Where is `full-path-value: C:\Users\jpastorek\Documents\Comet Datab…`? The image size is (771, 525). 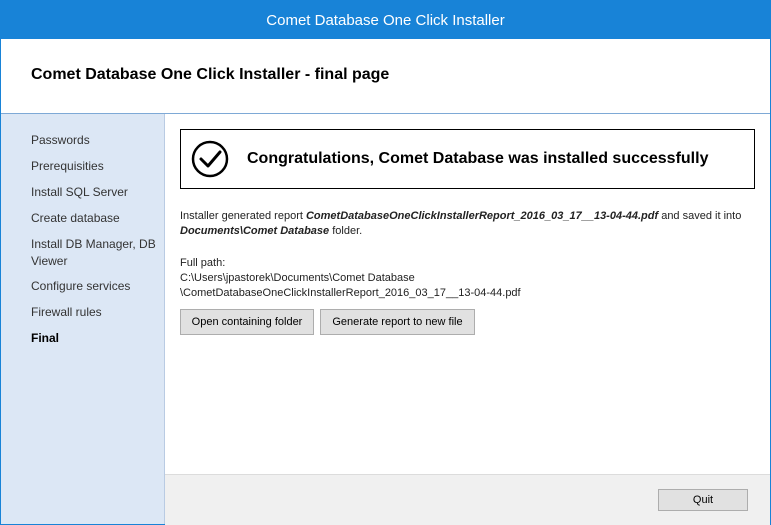
full-path-value: C:\Users\jpastorek\Documents\Comet Datab… is located at coordinates (470, 286).